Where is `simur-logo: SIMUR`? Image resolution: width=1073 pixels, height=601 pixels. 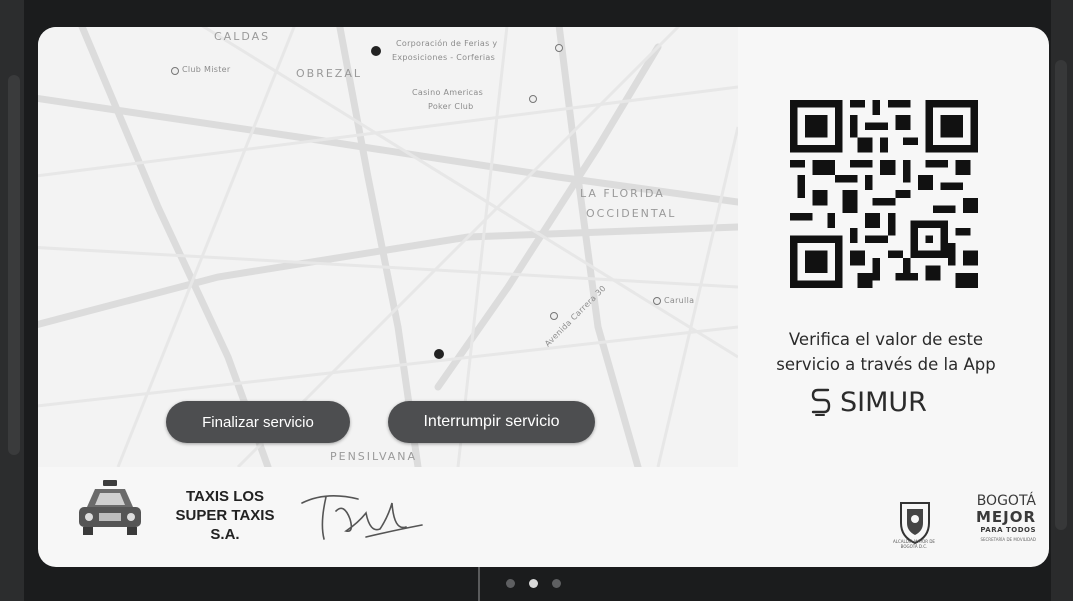 simur-logo: SIMUR is located at coordinates (868, 402).